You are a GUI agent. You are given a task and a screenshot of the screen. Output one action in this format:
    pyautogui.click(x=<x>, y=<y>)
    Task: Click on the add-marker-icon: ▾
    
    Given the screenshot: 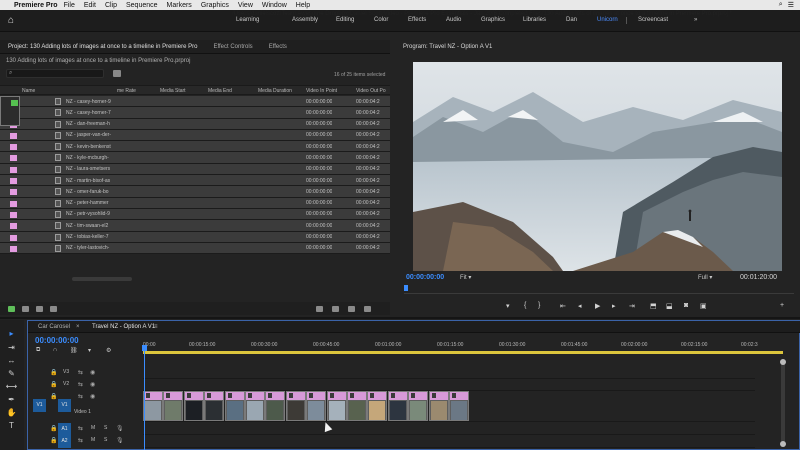 What is the action you would take?
    pyautogui.click(x=89, y=350)
    